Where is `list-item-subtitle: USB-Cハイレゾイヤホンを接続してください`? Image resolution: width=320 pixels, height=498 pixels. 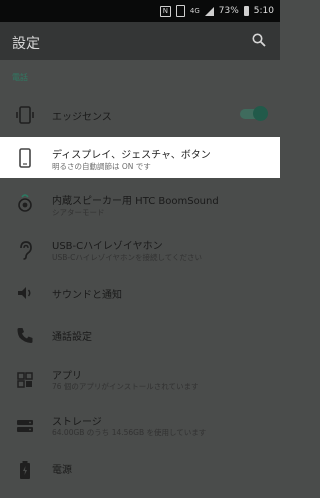
list-item-subtitle: USB-Cハイレゾイヤホンを接続してください is located at coordinates (127, 257).